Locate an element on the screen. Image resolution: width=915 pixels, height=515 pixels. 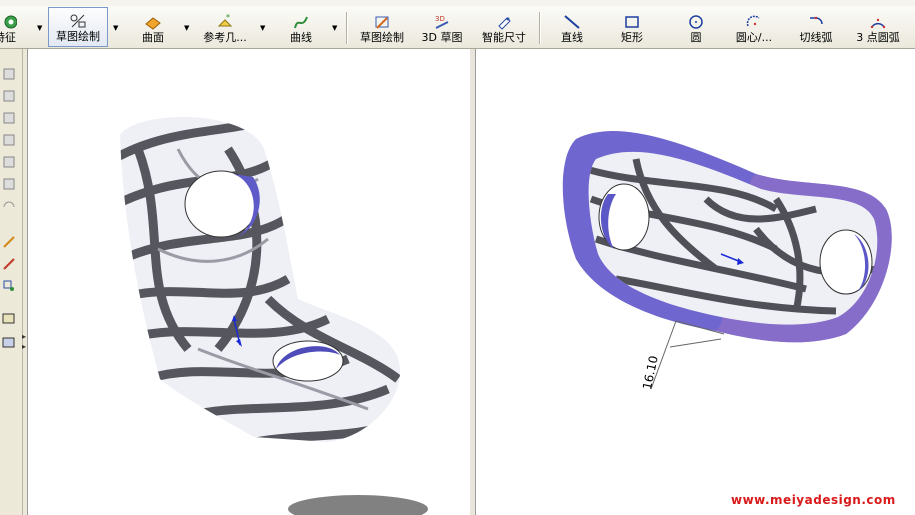
three-point-arc-icon is located at coordinates (878, 23).